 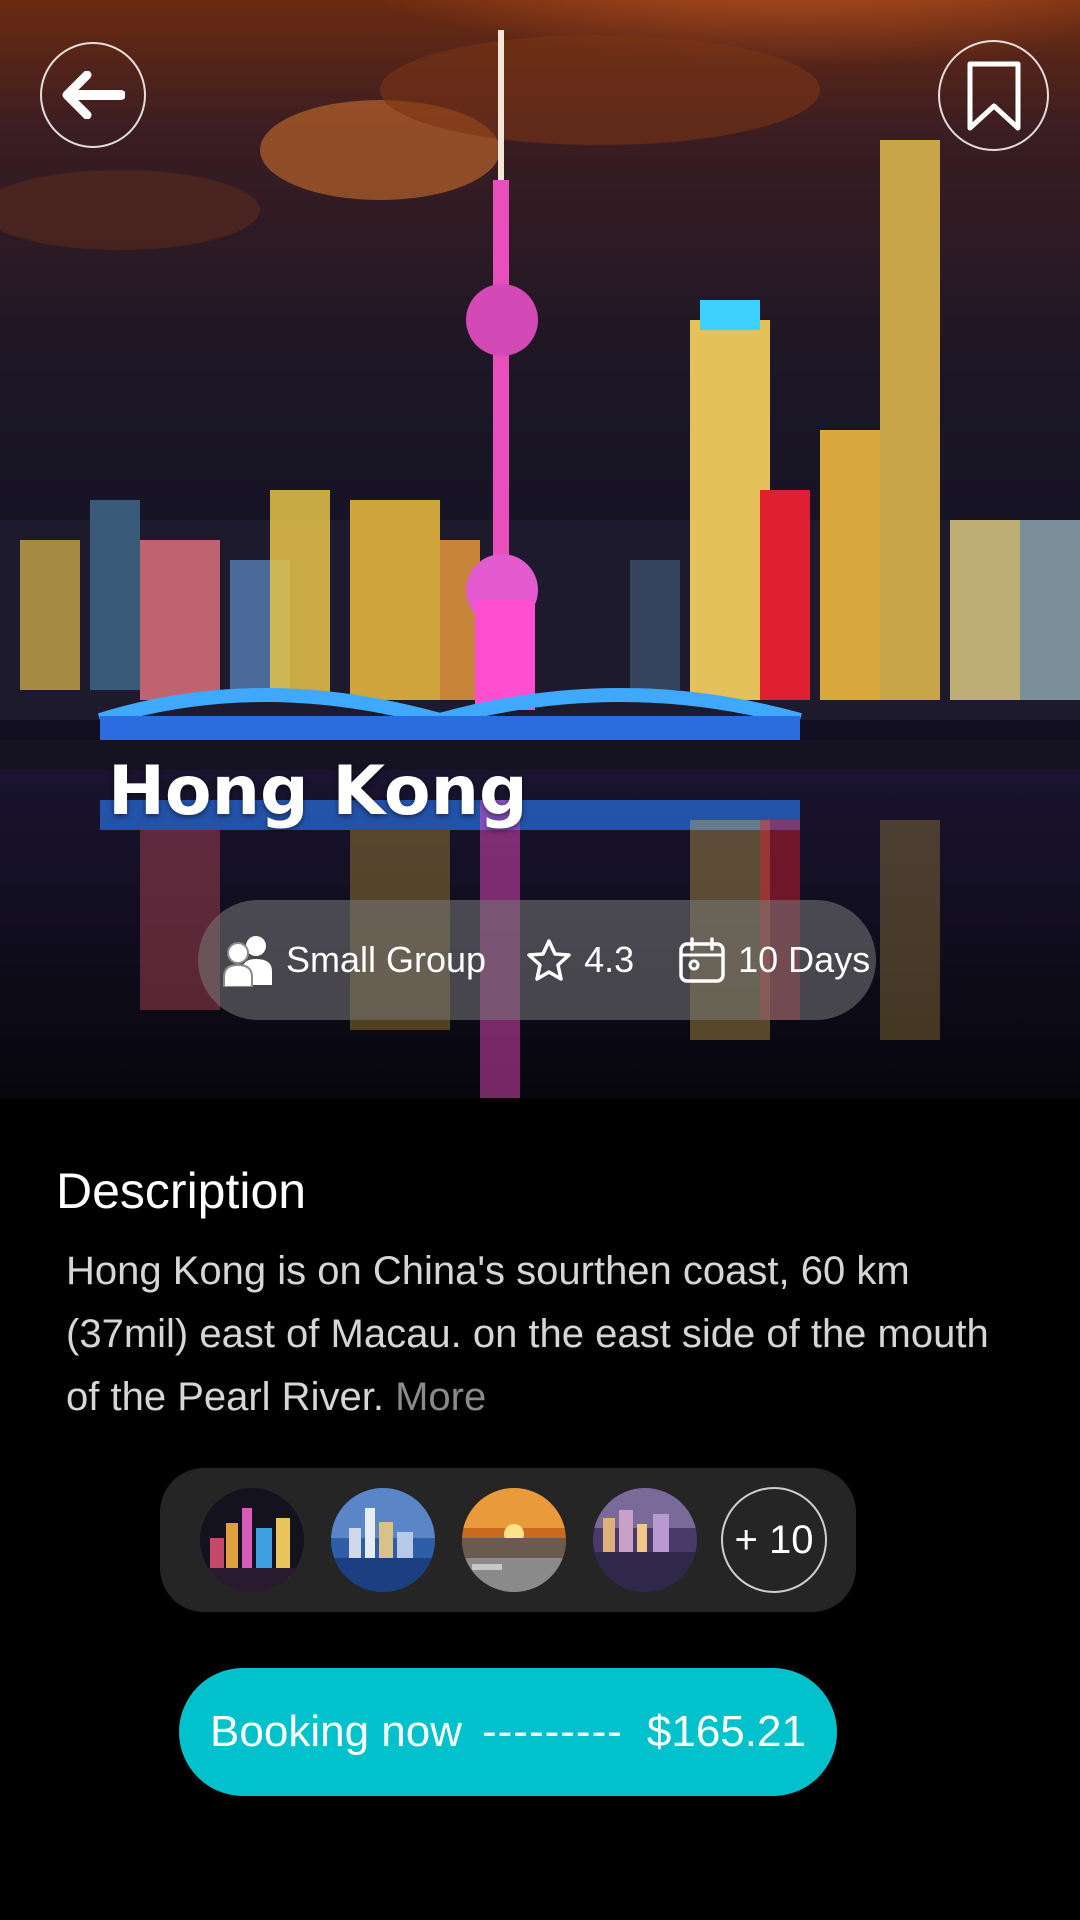 I want to click on sunset-bay-photo, so click(x=514, y=1540).